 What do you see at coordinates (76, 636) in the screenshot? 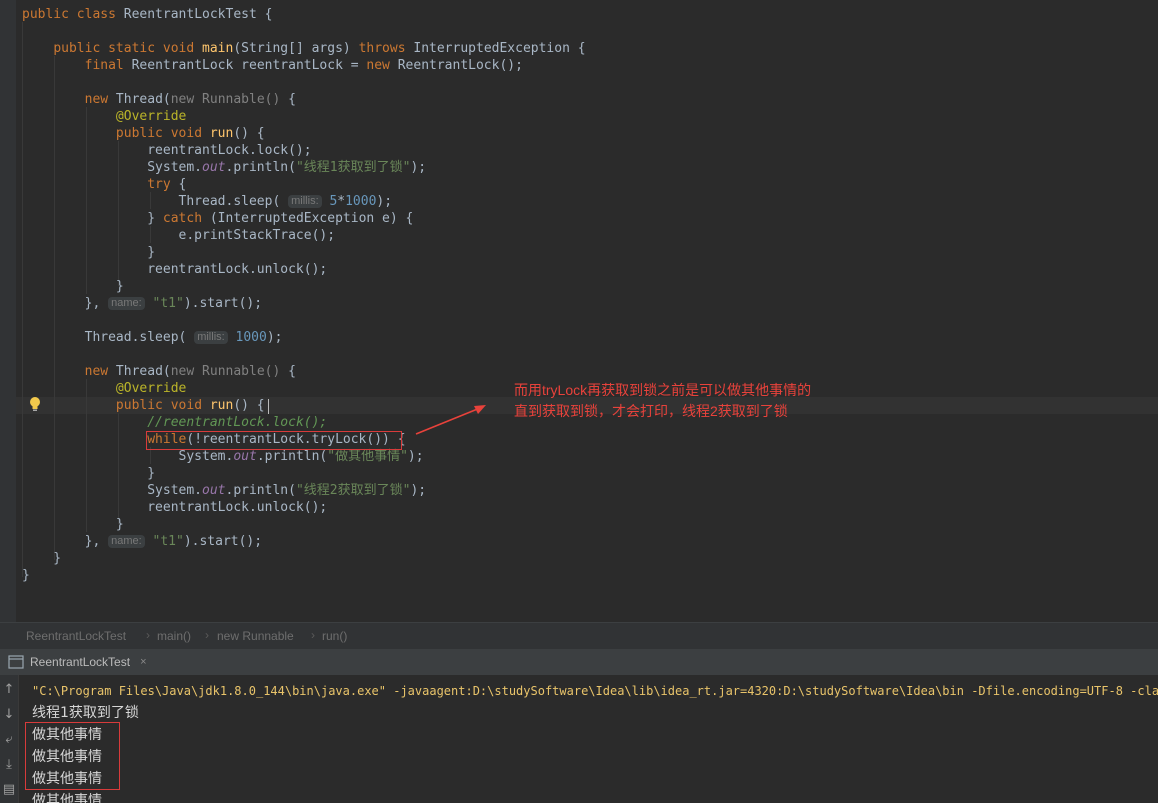
I see `breadcrumb-item-class: ReentrantLockTest` at bounding box center [76, 636].